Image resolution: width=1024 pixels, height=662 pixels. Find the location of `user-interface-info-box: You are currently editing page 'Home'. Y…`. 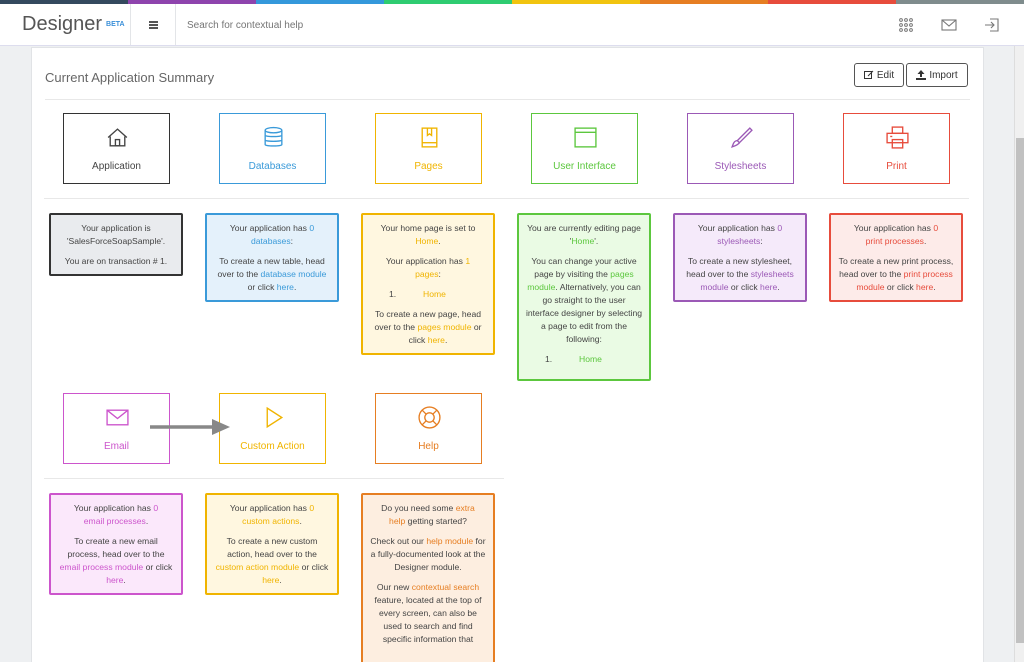

user-interface-info-box: You are currently editing page 'Home'. Y… is located at coordinates (584, 297).